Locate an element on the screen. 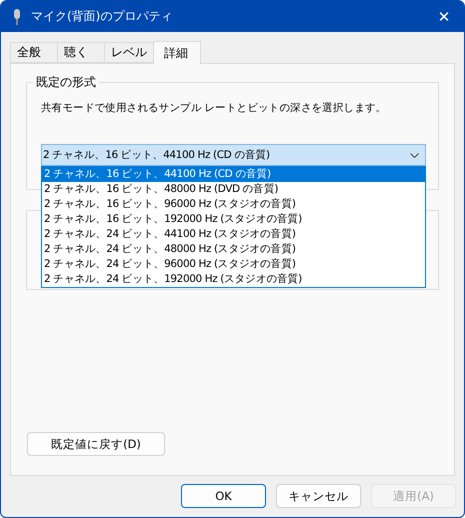  close-button: ✕ is located at coordinates (444, 17).